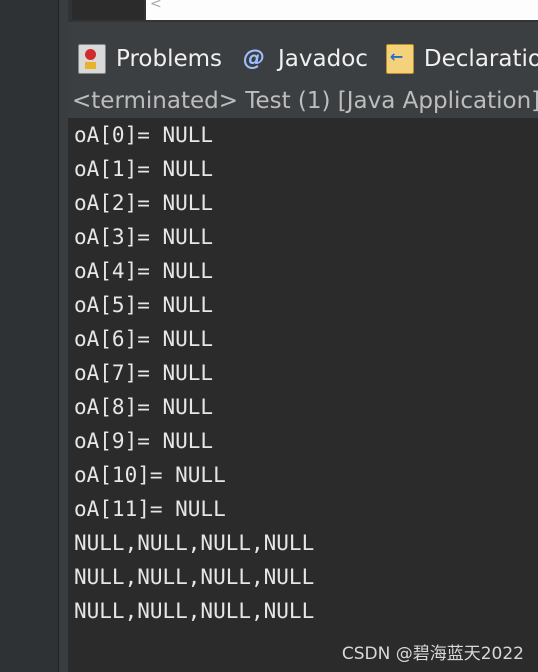 The image size is (538, 672). Describe the element at coordinates (144, 407) in the screenshot. I see `console-line: oA[8]= NULL` at that location.